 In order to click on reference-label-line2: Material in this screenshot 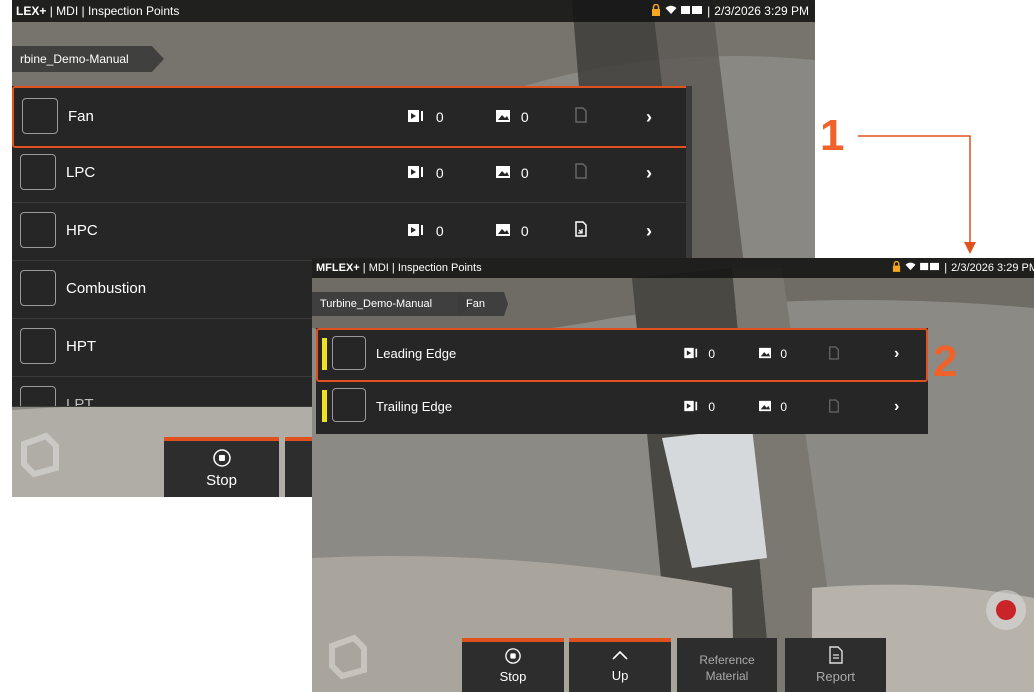, I will do `click(727, 676)`.